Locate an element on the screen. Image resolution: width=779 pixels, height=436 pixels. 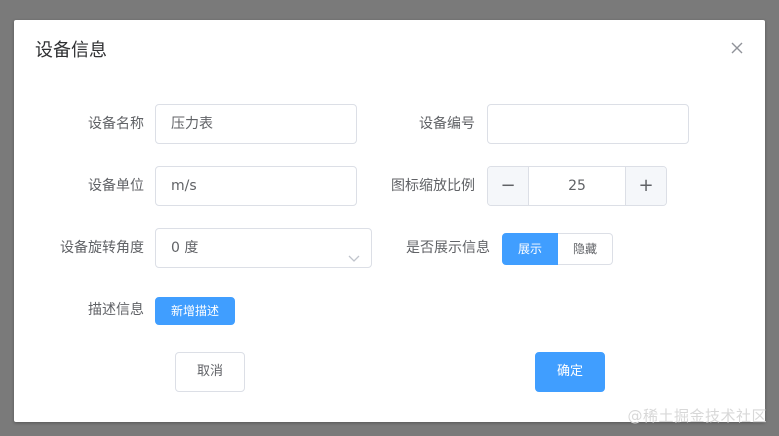
add-description-button: 新增描述 is located at coordinates (195, 311).